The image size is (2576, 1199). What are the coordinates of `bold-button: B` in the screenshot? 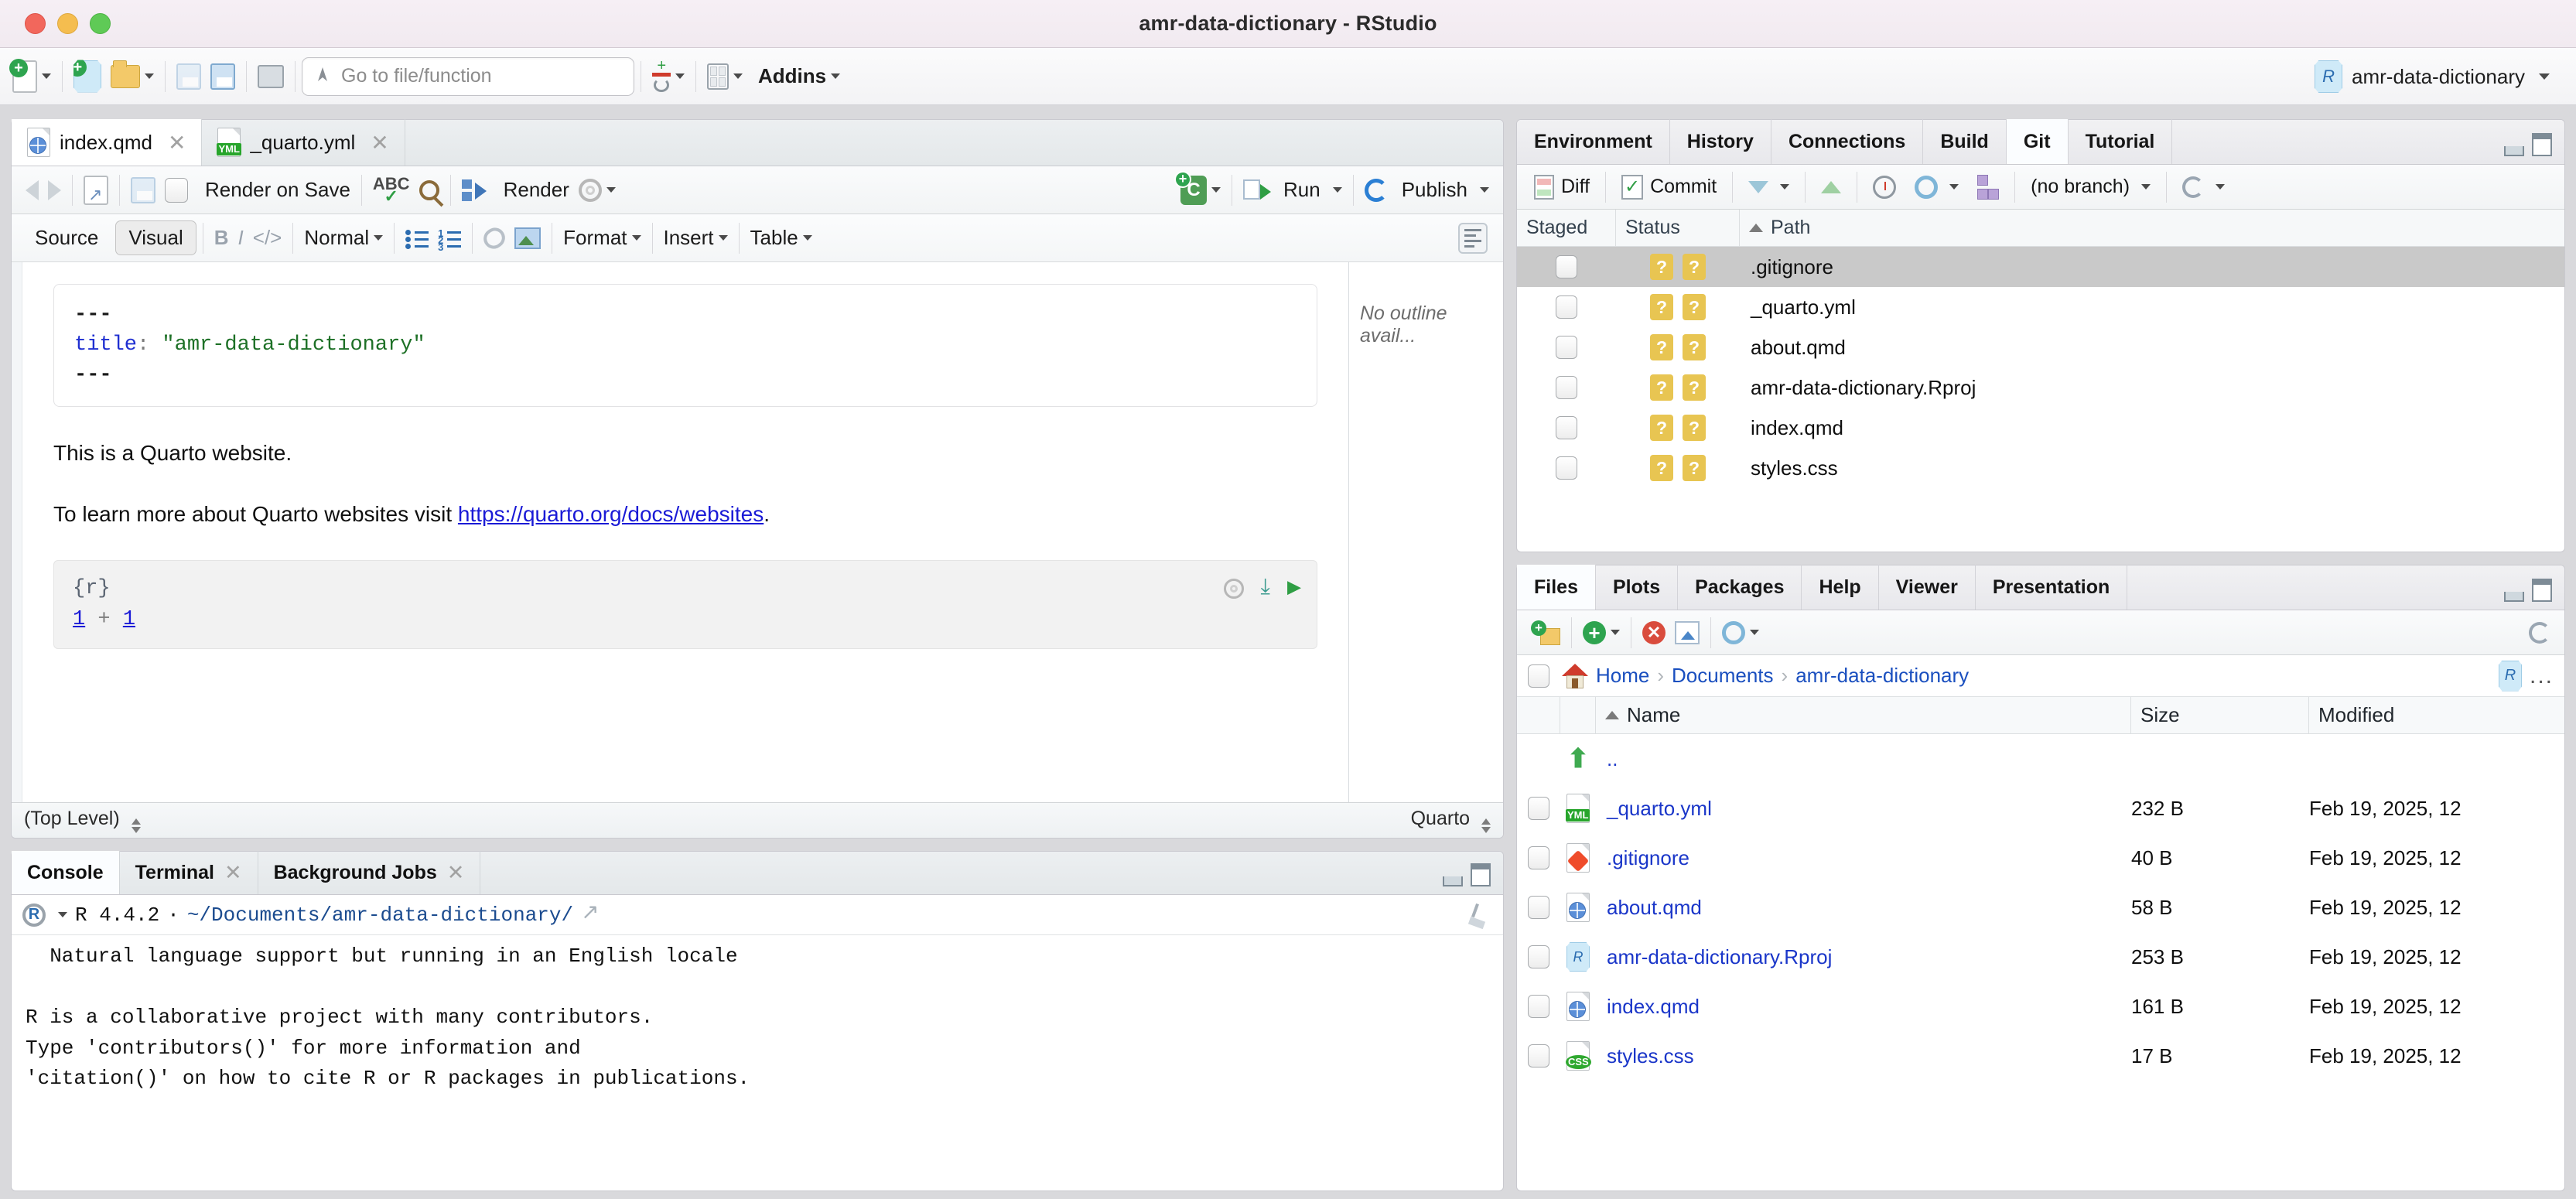 It's located at (222, 238).